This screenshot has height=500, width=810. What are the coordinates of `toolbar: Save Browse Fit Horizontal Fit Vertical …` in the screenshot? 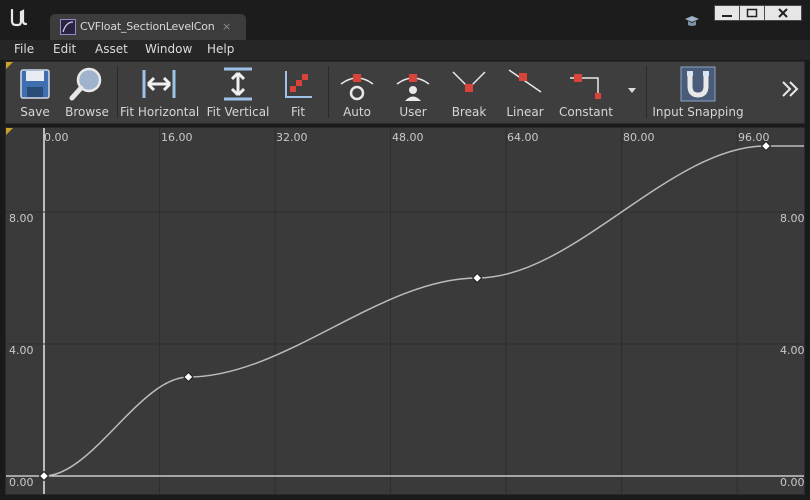 It's located at (405, 92).